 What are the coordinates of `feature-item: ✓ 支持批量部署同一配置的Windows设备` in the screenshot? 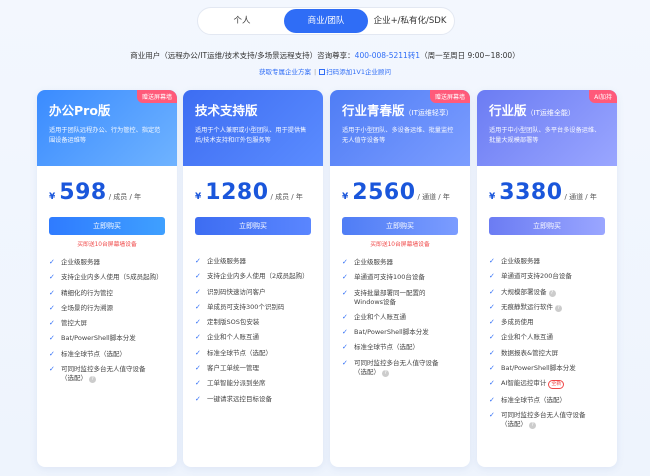 It's located at (384, 297).